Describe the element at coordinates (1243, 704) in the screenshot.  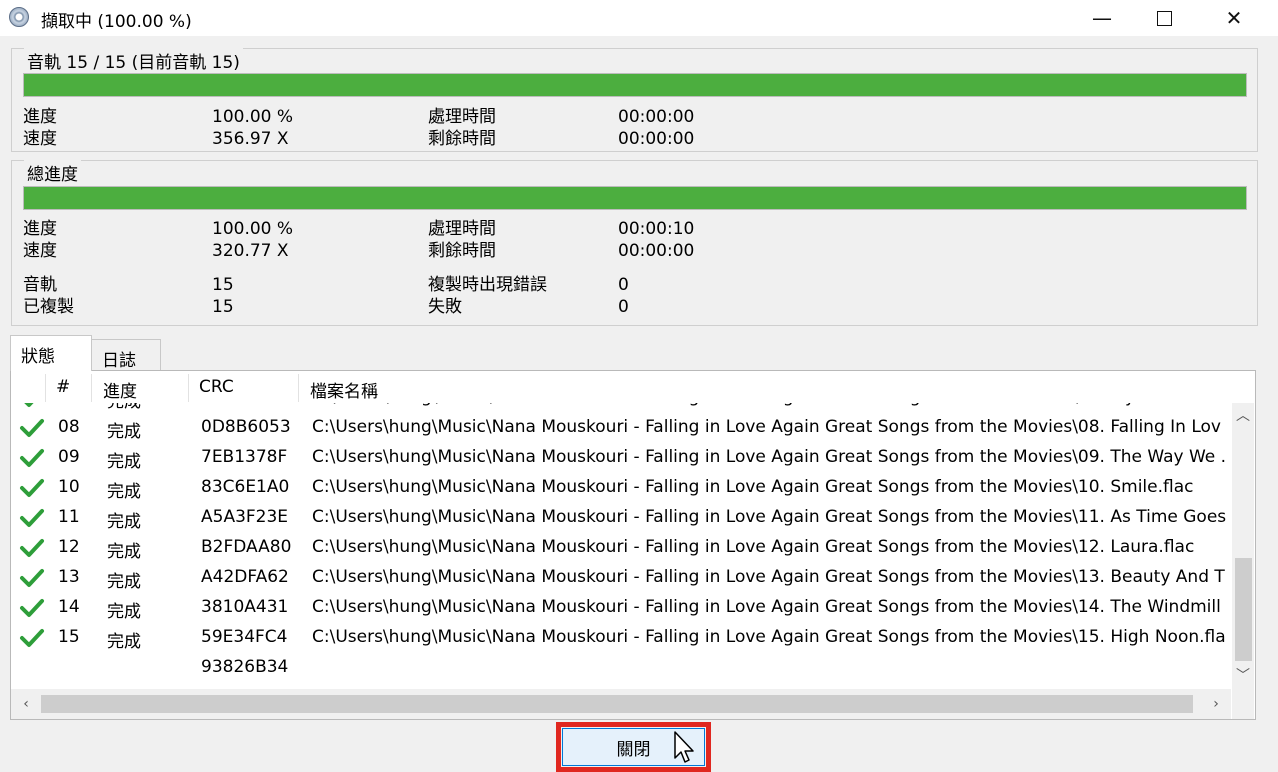
I see `scrollbar-corner` at that location.